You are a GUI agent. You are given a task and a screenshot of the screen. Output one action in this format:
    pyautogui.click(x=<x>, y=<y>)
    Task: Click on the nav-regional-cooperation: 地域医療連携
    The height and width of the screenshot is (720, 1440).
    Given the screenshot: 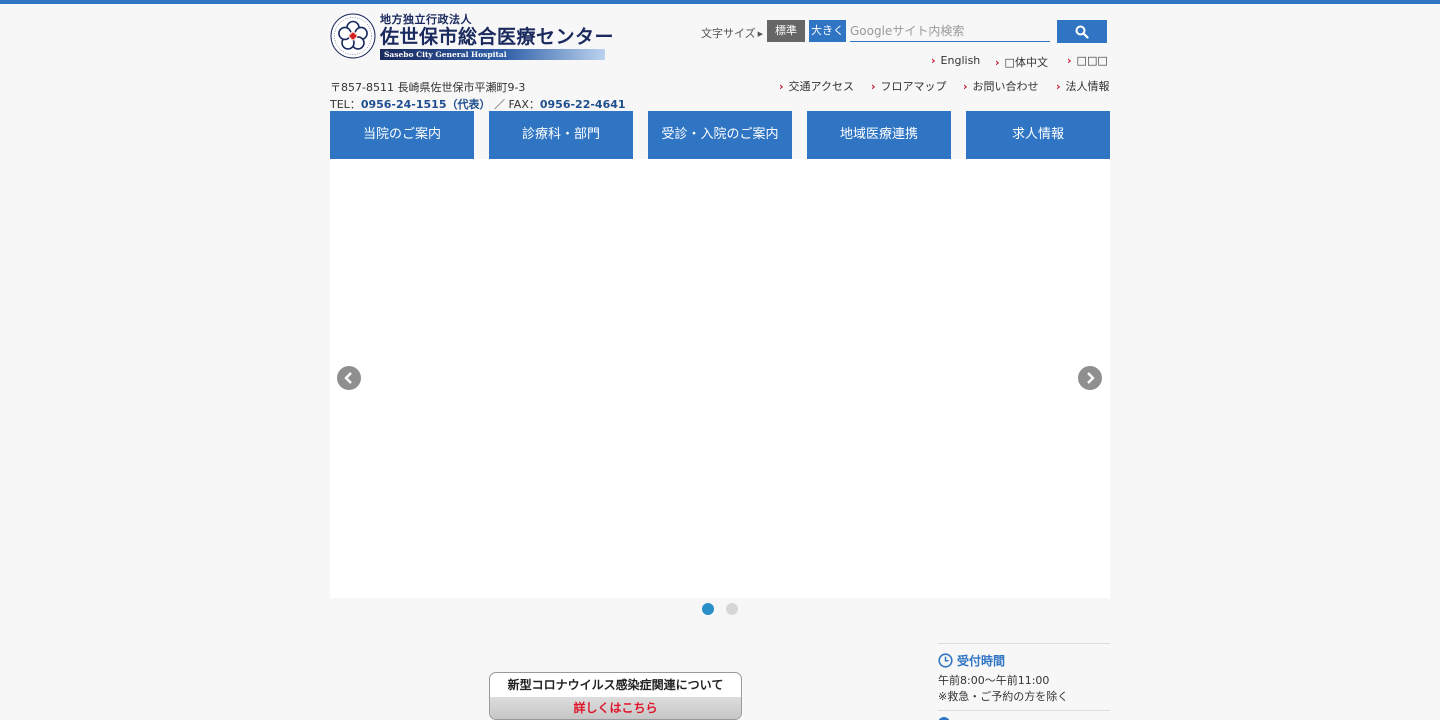 What is the action you would take?
    pyautogui.click(x=879, y=135)
    